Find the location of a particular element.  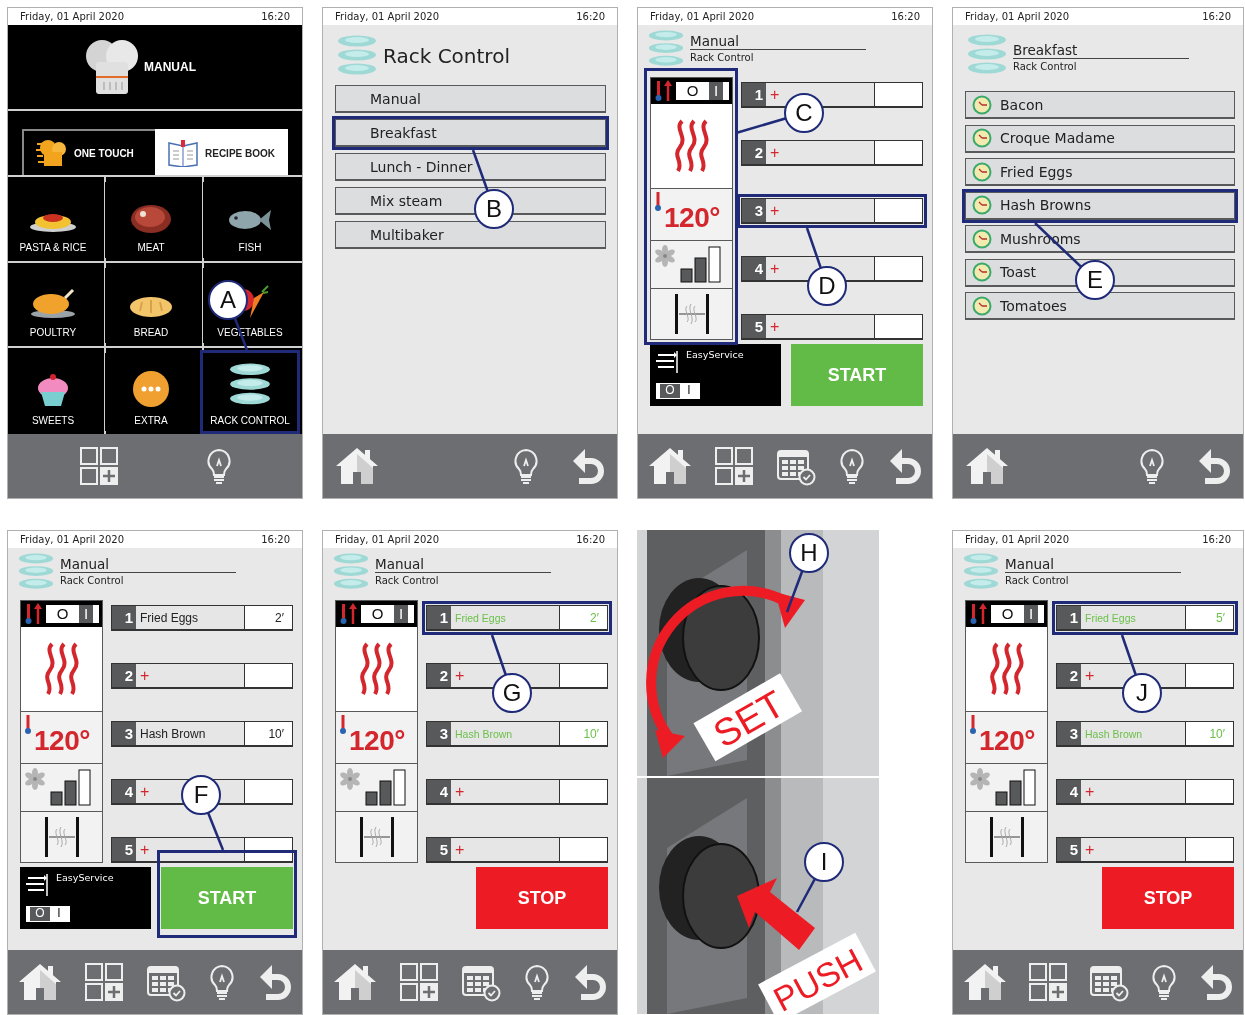

clock-icon is located at coordinates (982, 205).